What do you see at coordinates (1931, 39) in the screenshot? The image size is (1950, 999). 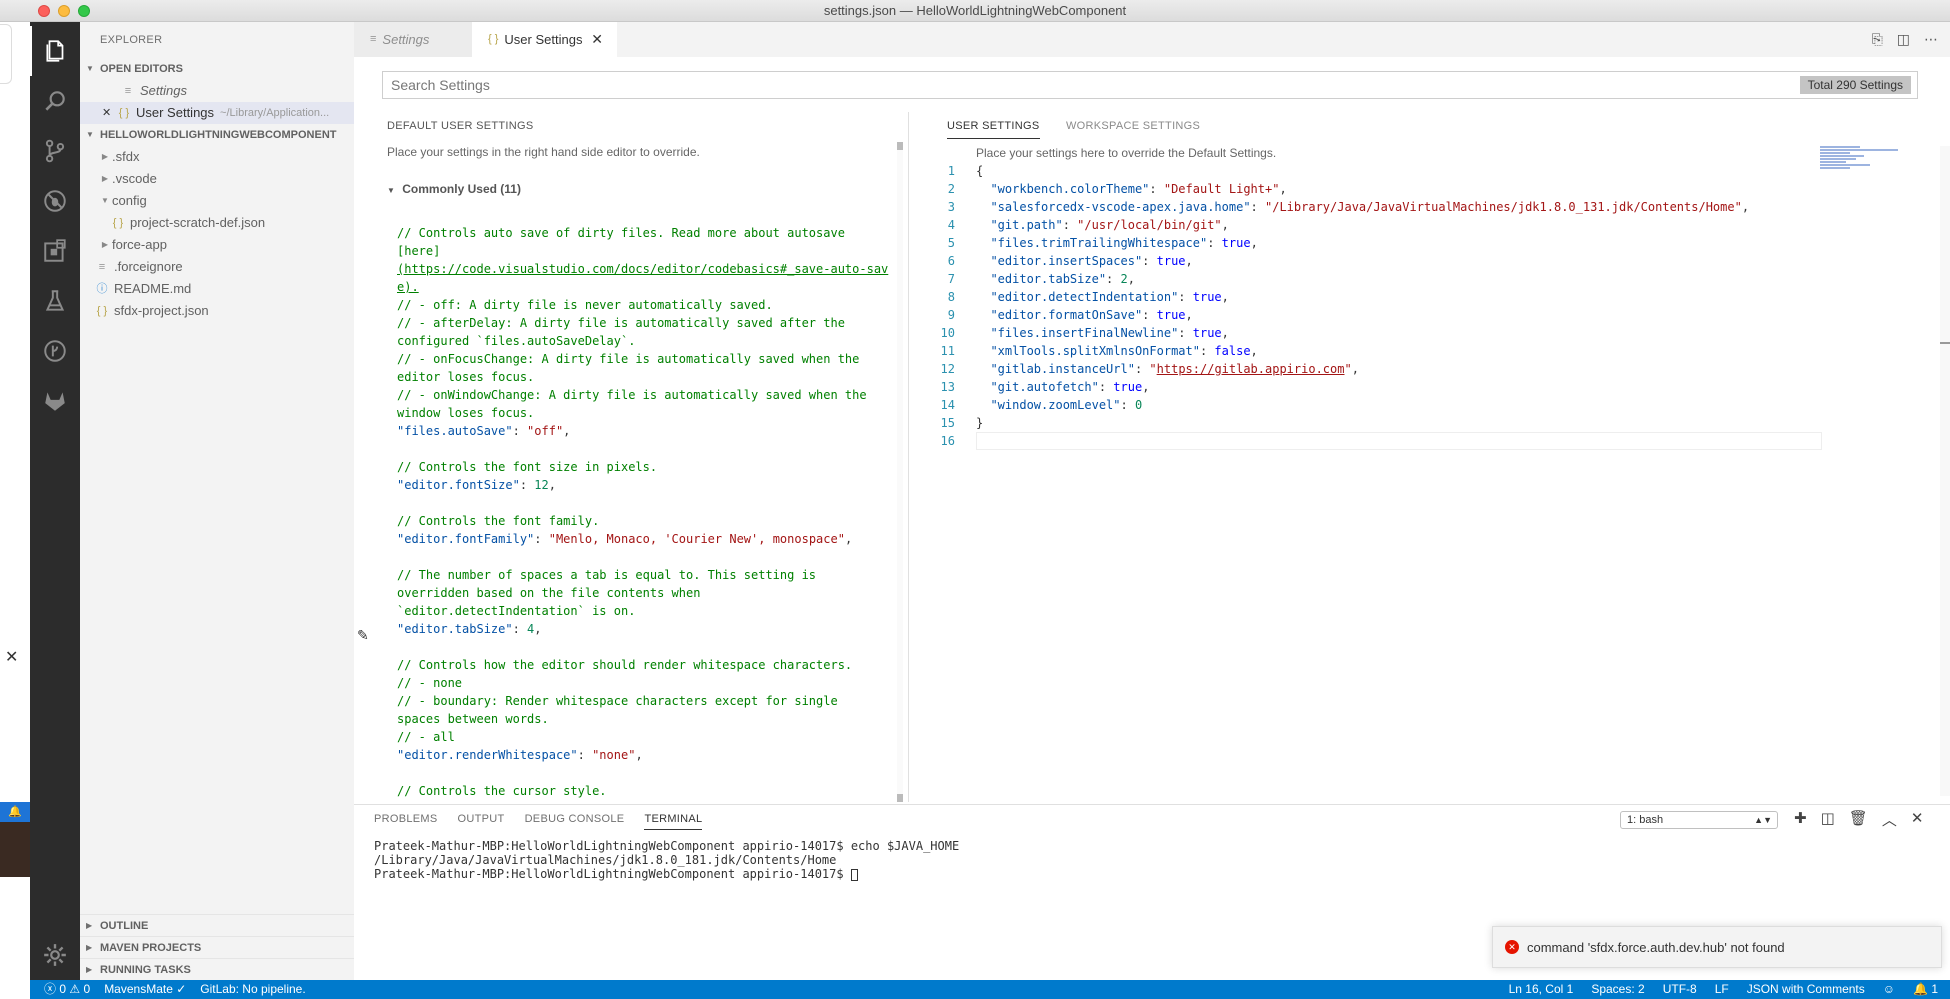 I see `more-actions-icon: ⋯` at bounding box center [1931, 39].